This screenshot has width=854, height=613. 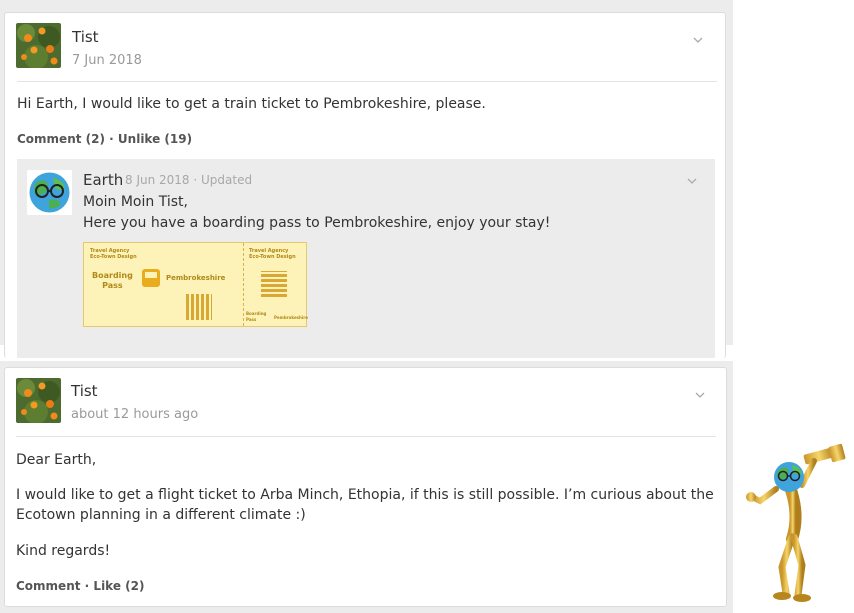 I want to click on reply-author: Earth, so click(x=103, y=180).